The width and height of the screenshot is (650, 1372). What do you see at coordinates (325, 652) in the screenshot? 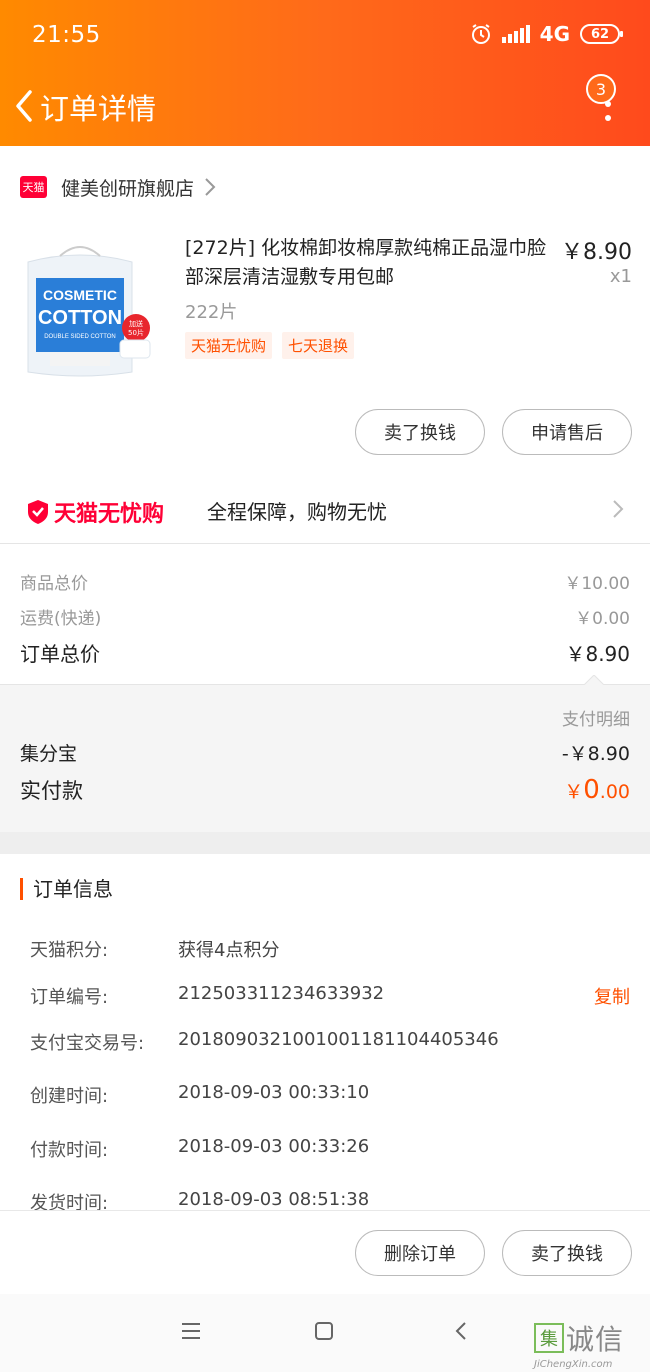
I see `order-total-row: 订单总价 ￥8.90` at bounding box center [325, 652].